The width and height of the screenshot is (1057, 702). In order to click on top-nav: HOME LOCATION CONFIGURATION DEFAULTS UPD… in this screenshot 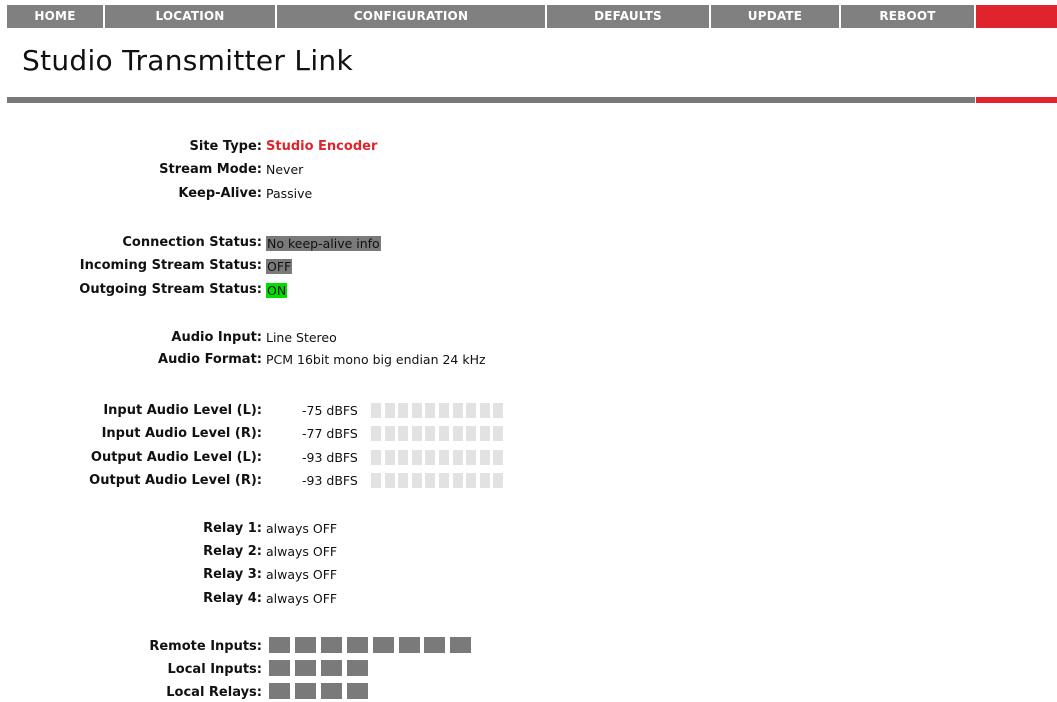, I will do `click(528, 14)`.